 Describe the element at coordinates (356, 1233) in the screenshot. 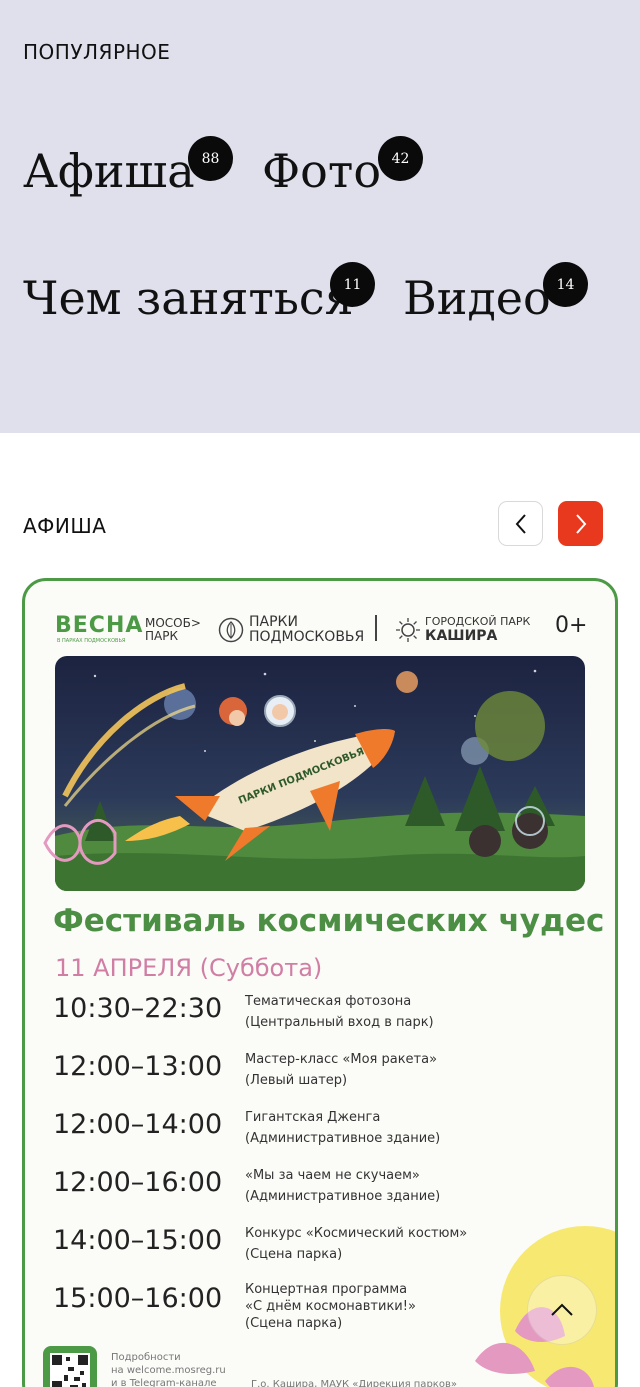

I see `schedule-activity: Конкурс «Космический костюм»` at that location.